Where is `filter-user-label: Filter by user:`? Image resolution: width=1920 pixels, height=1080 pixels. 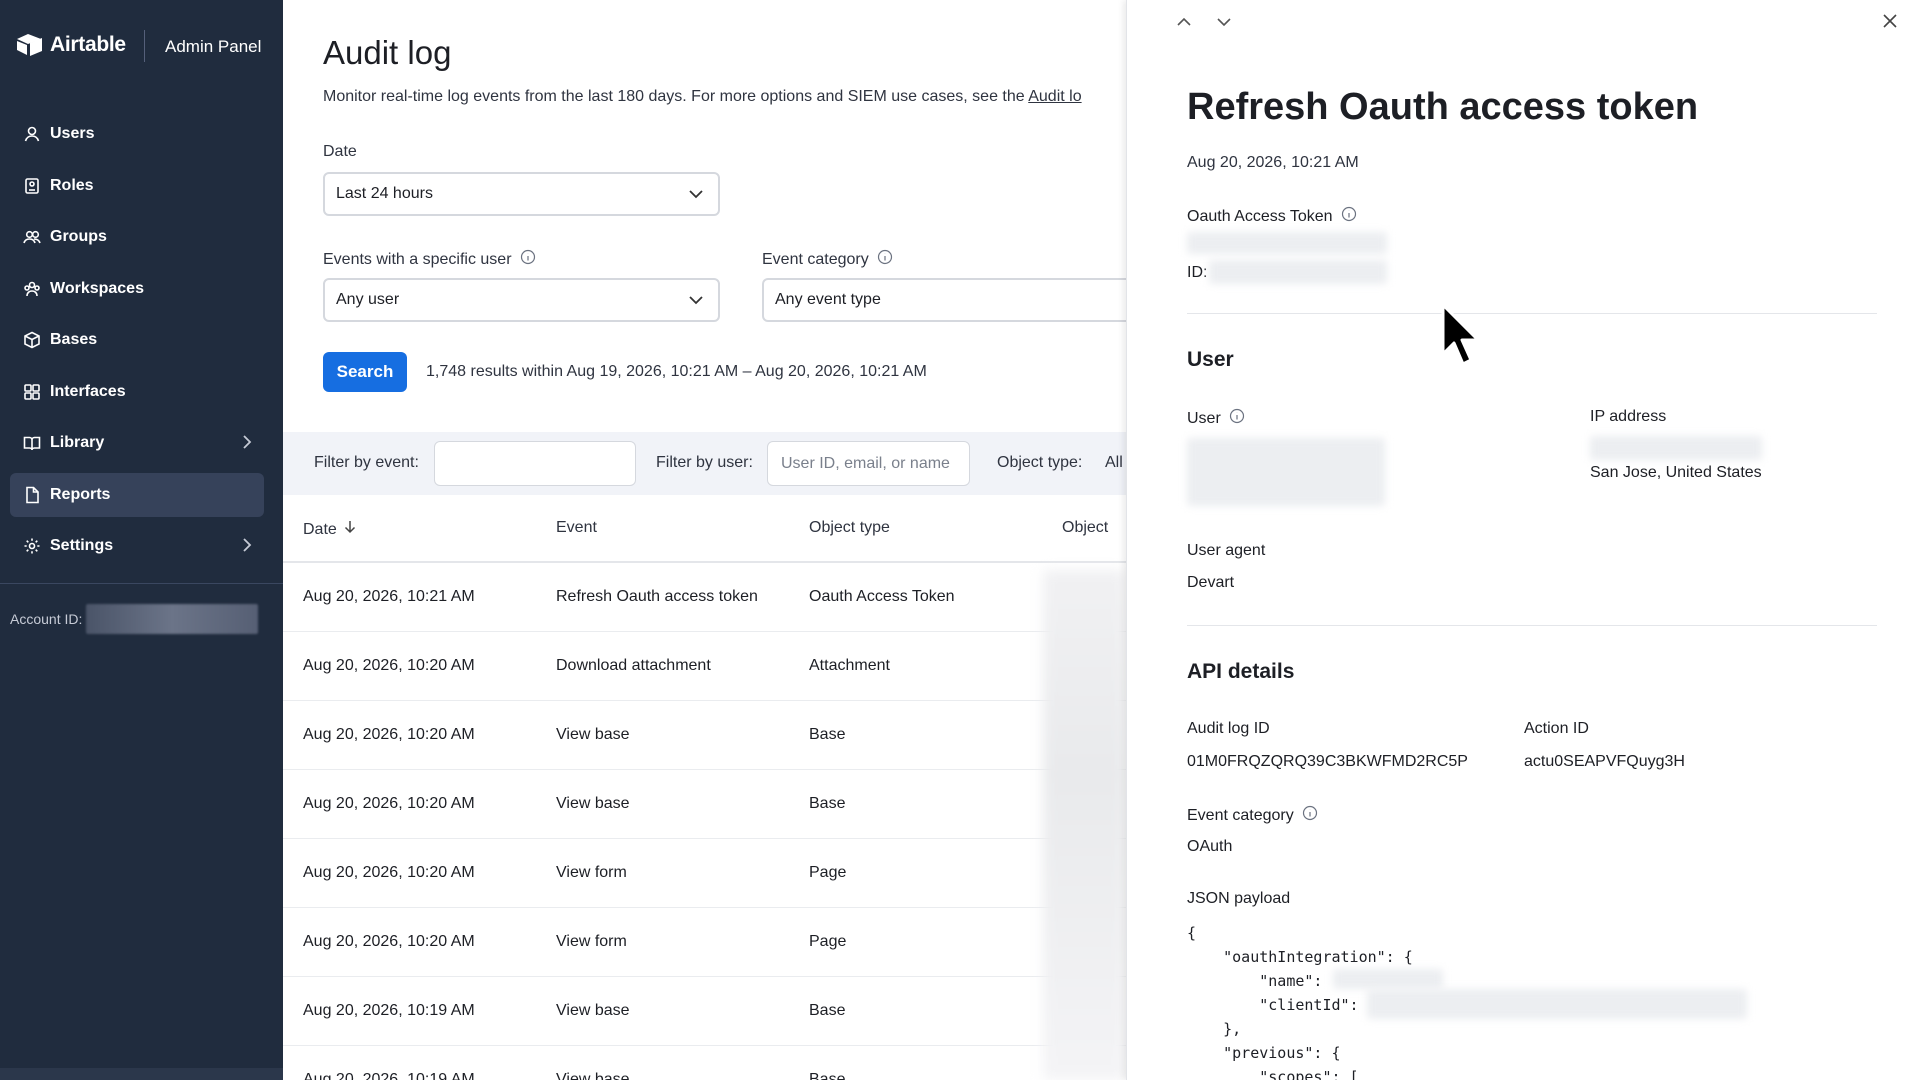 filter-user-label: Filter by user: is located at coordinates (704, 462).